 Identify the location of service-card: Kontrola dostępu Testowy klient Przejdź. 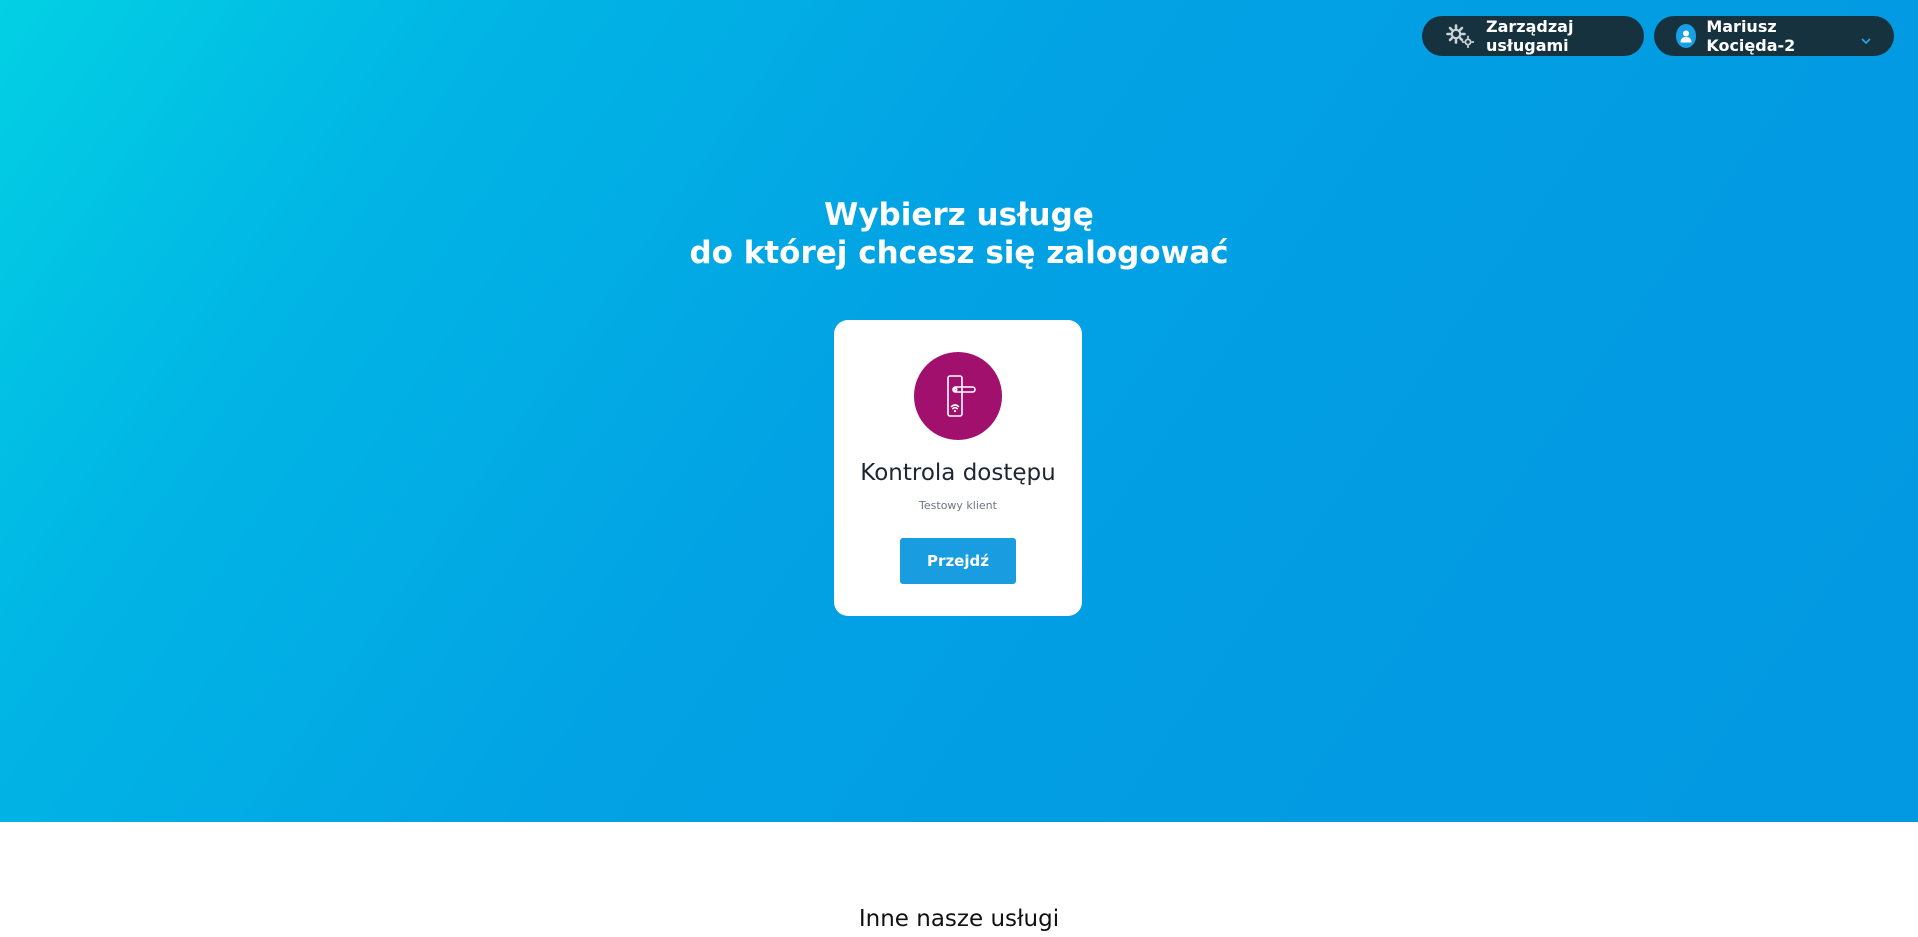
(958, 468).